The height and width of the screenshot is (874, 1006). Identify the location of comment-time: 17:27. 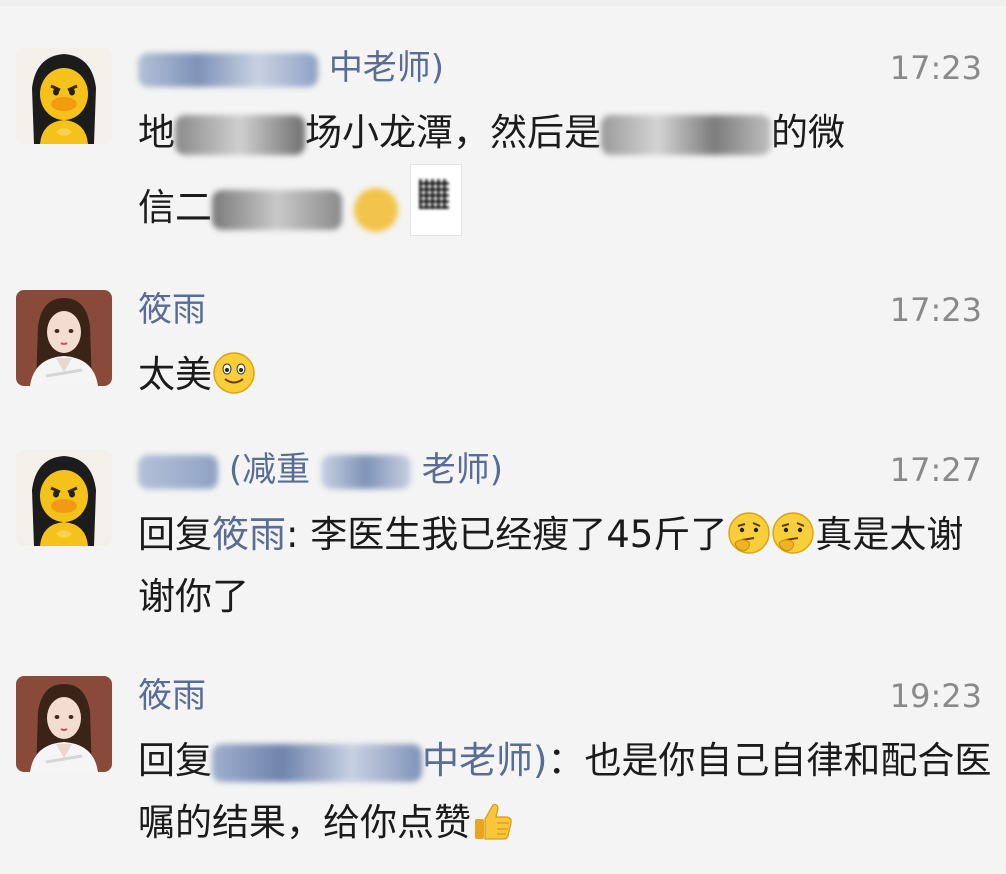
(935, 470).